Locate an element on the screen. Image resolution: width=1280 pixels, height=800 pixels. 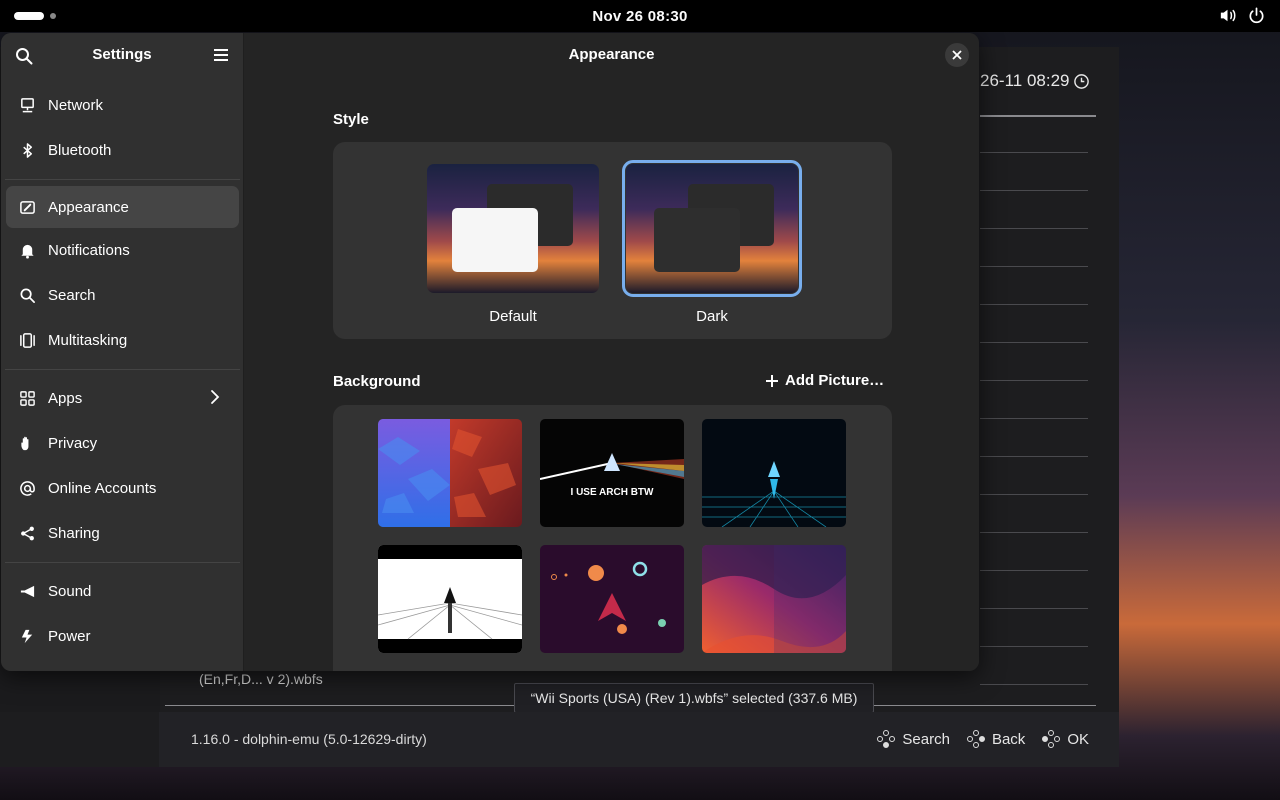
sidebar-item-label: Network is located at coordinates (76, 105).